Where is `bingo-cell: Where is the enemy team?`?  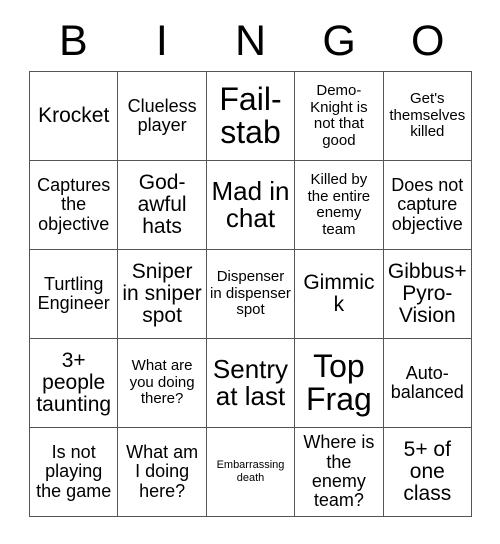 bingo-cell: Where is the enemy team? is located at coordinates (339, 472).